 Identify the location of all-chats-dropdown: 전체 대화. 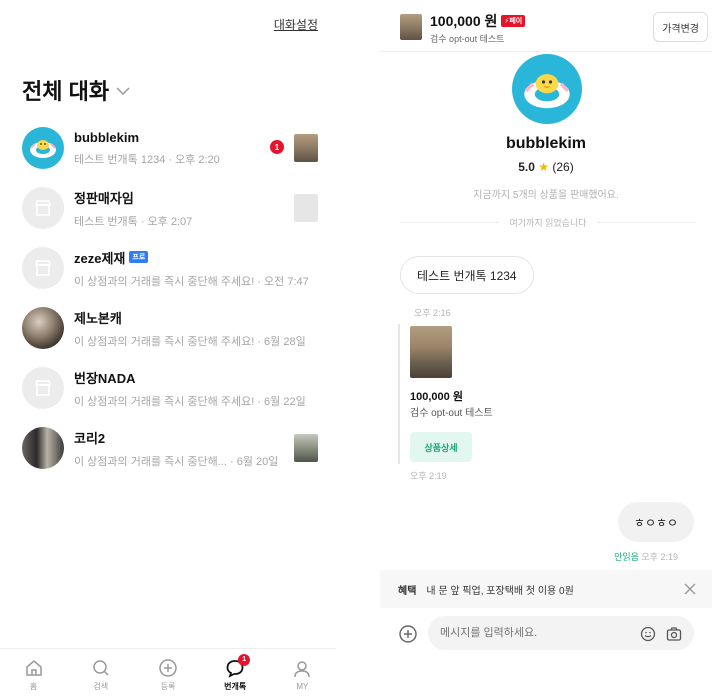
(76, 90).